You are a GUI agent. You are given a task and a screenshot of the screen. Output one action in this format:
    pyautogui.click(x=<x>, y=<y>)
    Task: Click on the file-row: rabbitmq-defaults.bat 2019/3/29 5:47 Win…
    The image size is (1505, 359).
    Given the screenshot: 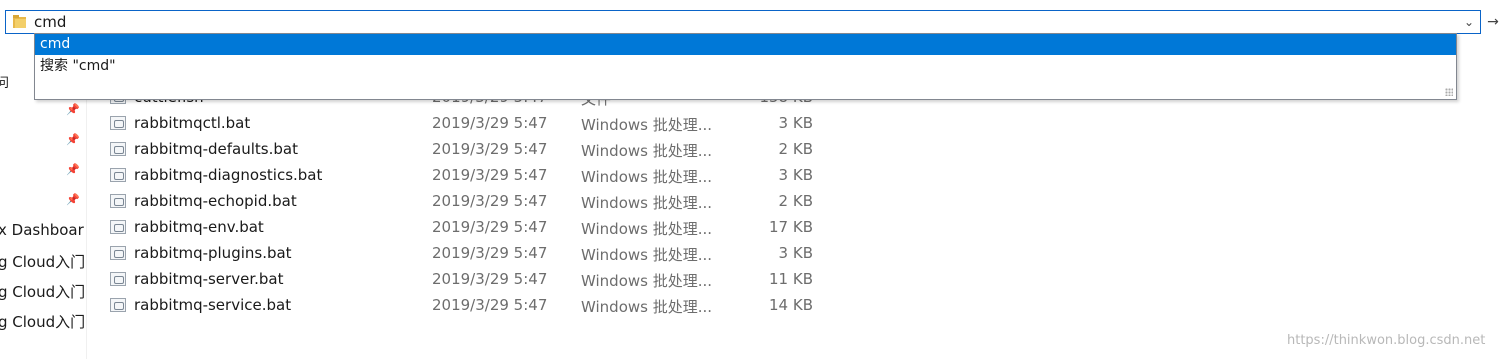 What is the action you would take?
    pyautogui.click(x=470, y=149)
    